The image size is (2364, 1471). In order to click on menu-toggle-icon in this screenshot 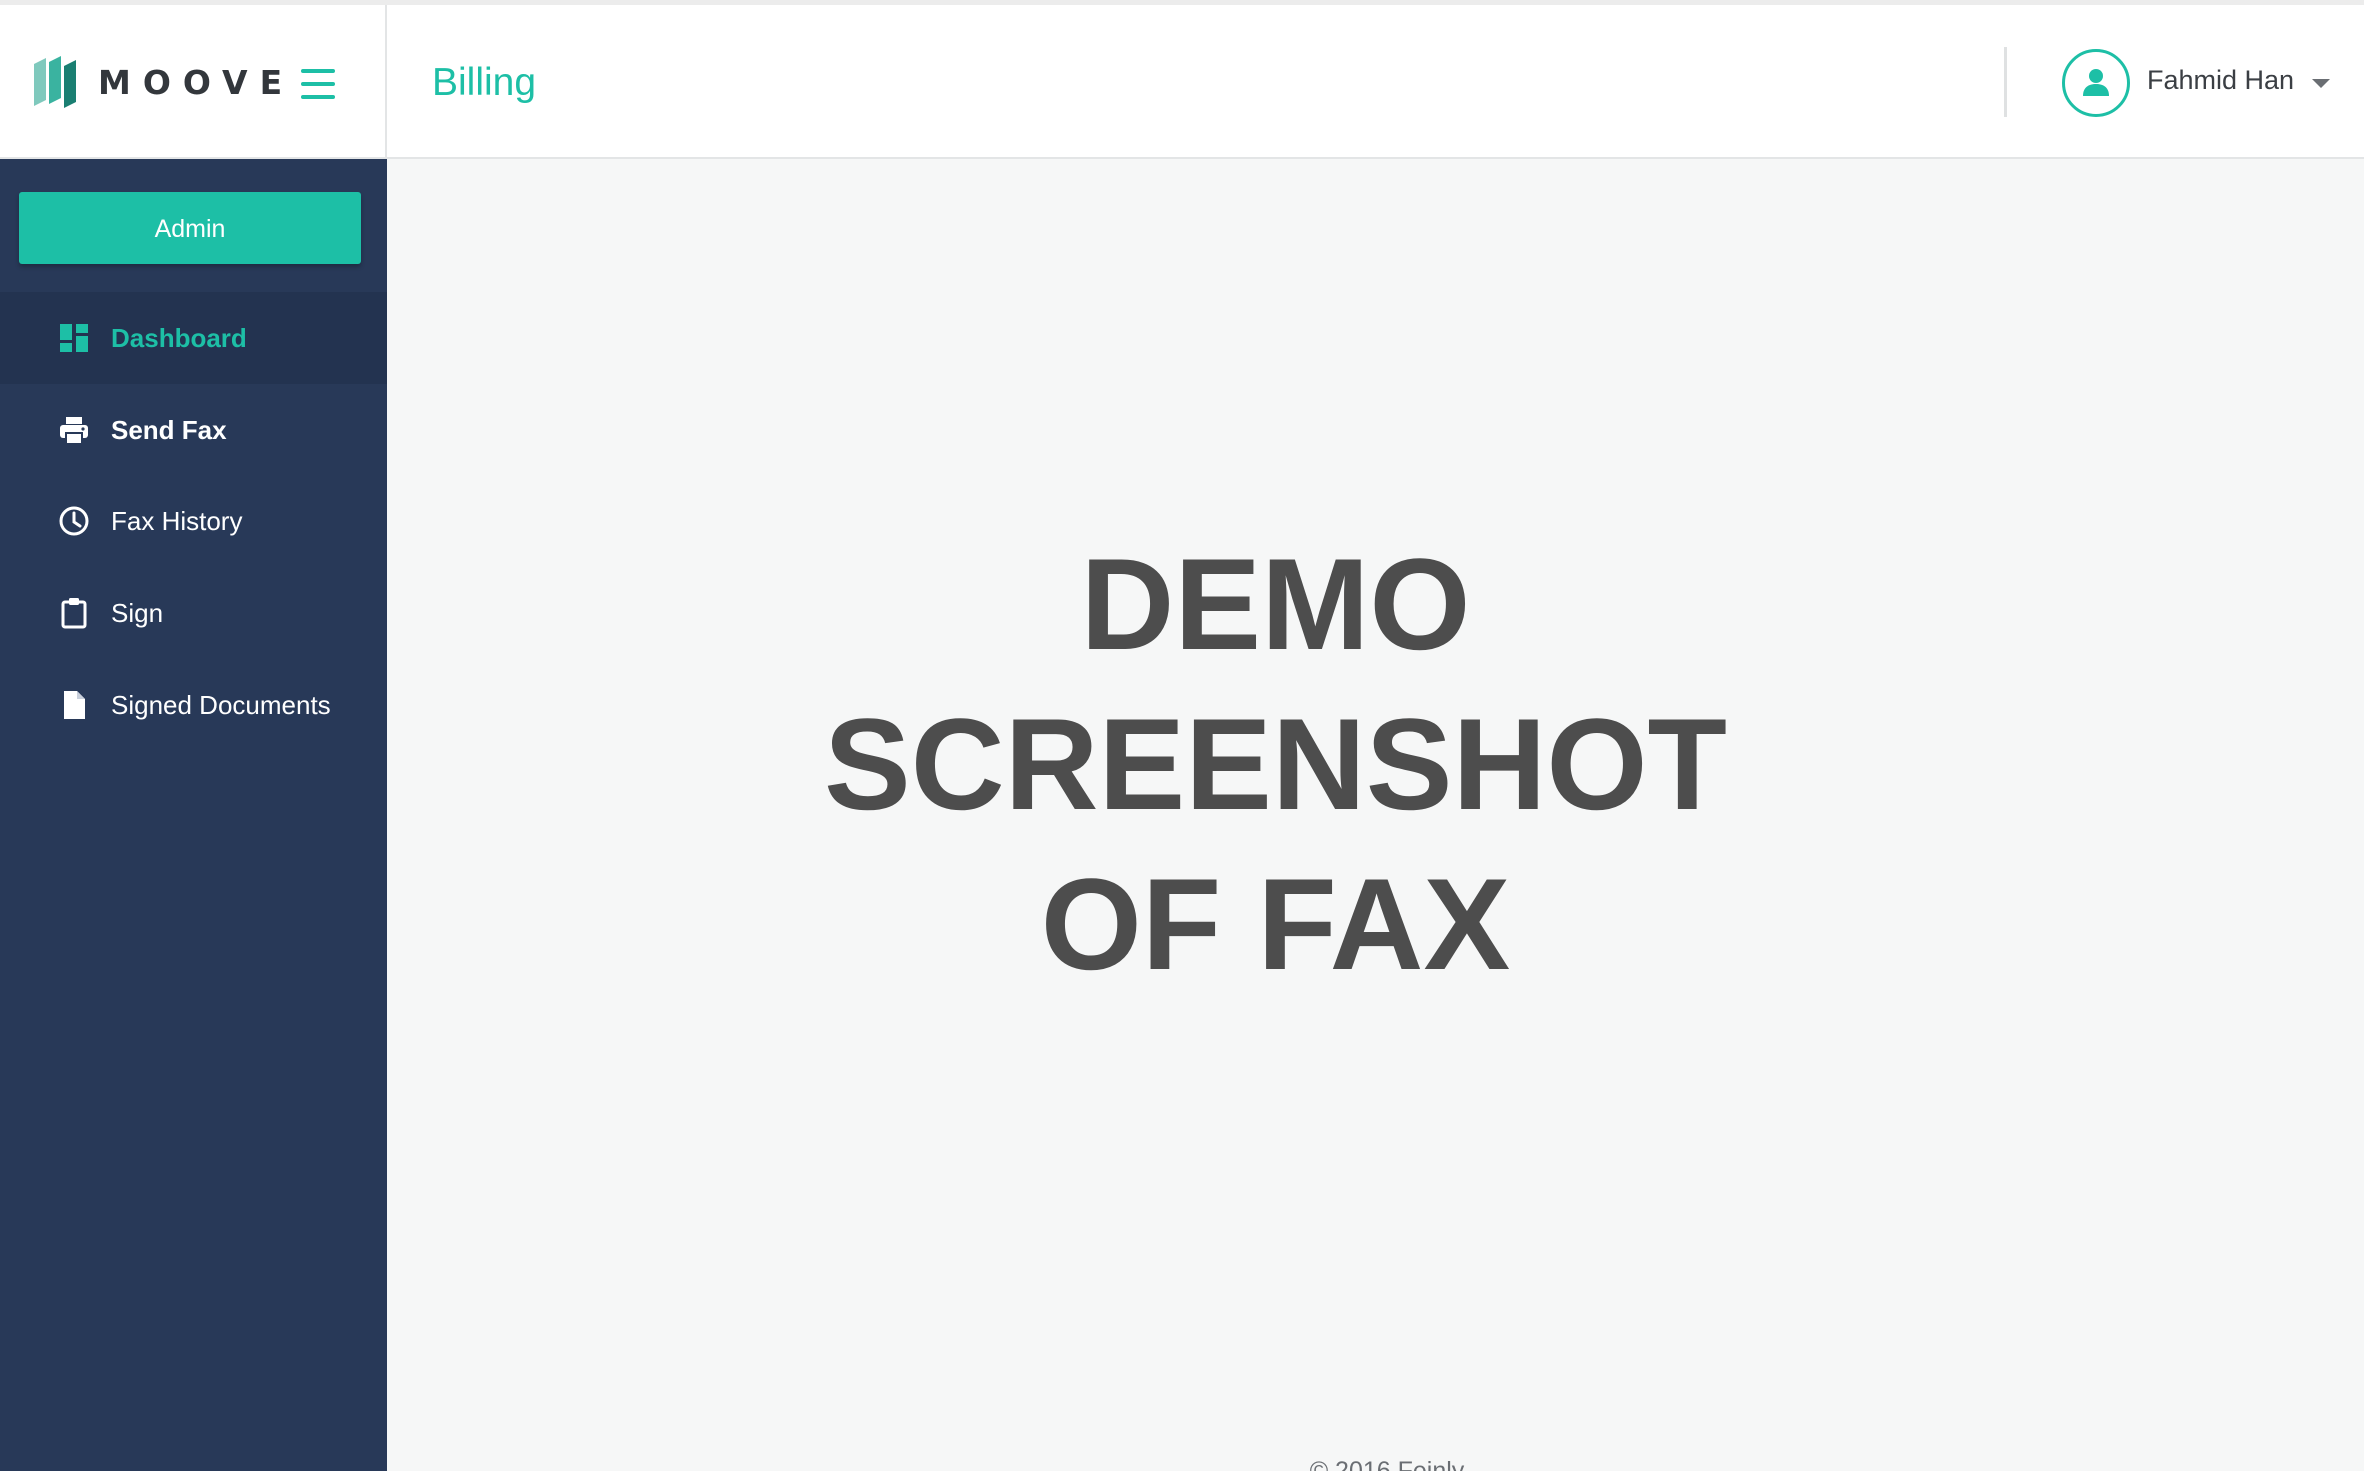, I will do `click(319, 84)`.